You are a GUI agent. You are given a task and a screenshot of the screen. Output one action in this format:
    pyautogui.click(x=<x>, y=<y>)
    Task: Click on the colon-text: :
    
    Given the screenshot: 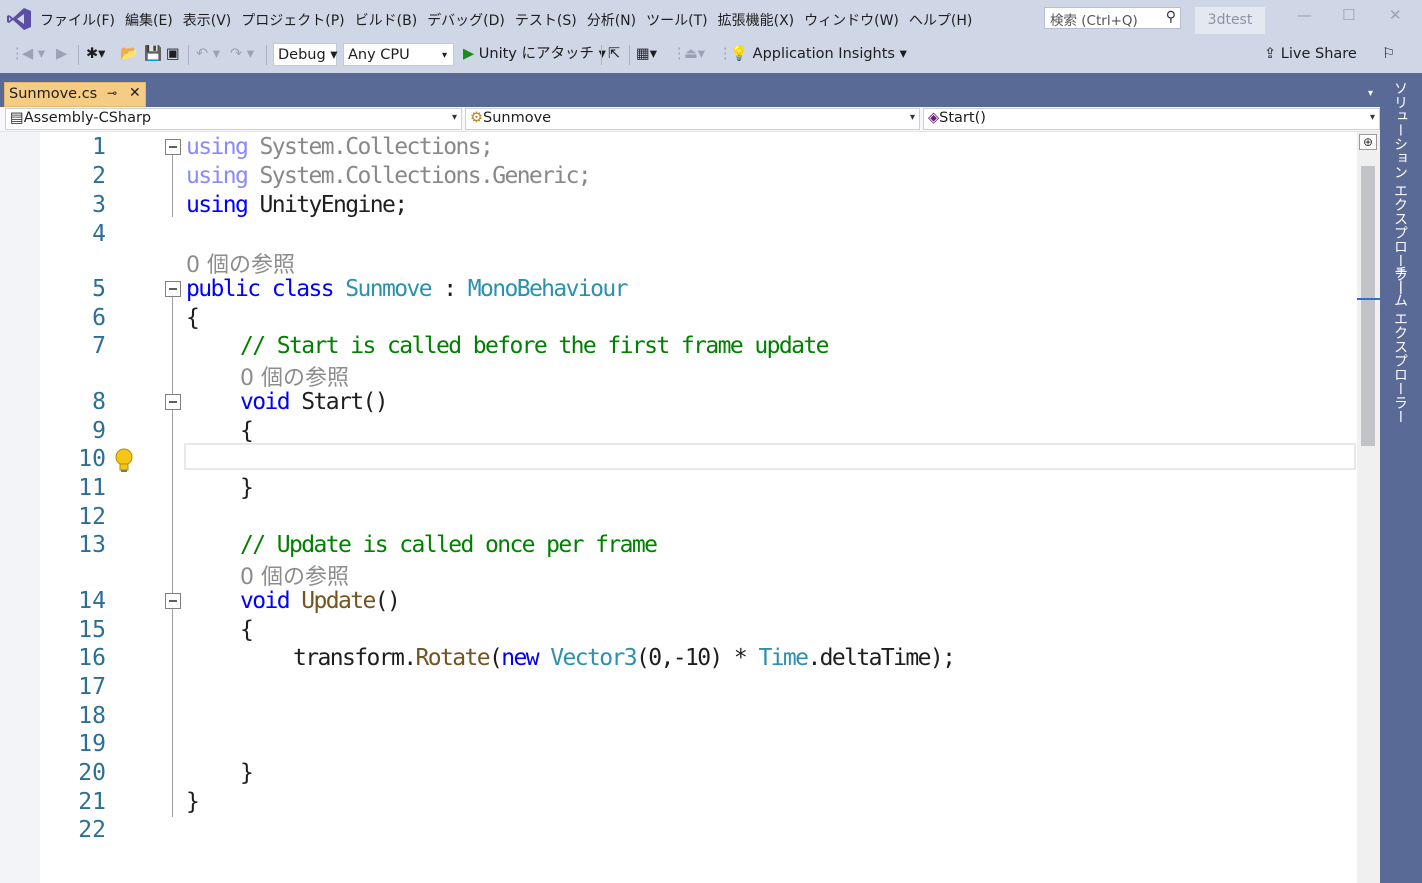 What is the action you would take?
    pyautogui.click(x=449, y=289)
    